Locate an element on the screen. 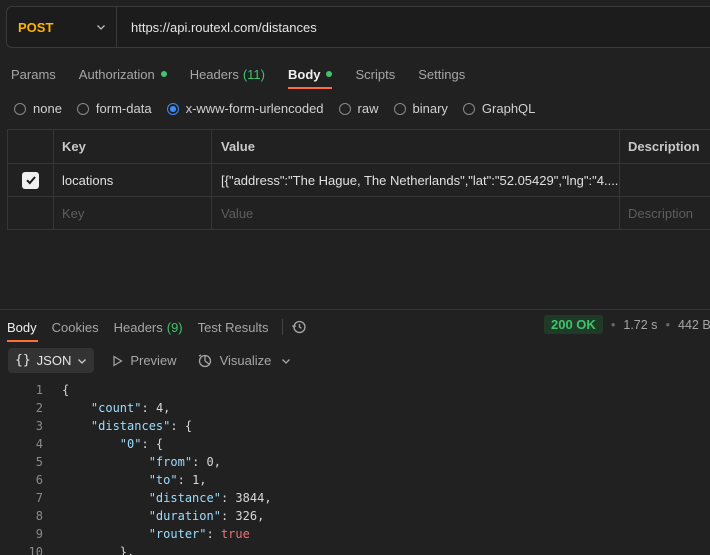 Image resolution: width=710 pixels, height=555 pixels. tab-count: (9) is located at coordinates (174, 327).